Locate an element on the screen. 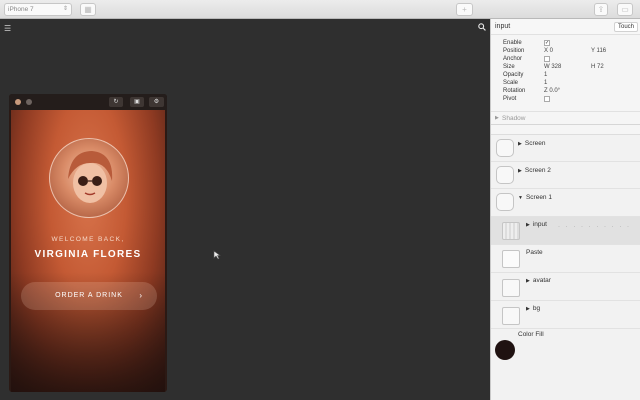 The width and height of the screenshot is (640, 400). layer-label: ▶ Screen is located at coordinates (531, 143).